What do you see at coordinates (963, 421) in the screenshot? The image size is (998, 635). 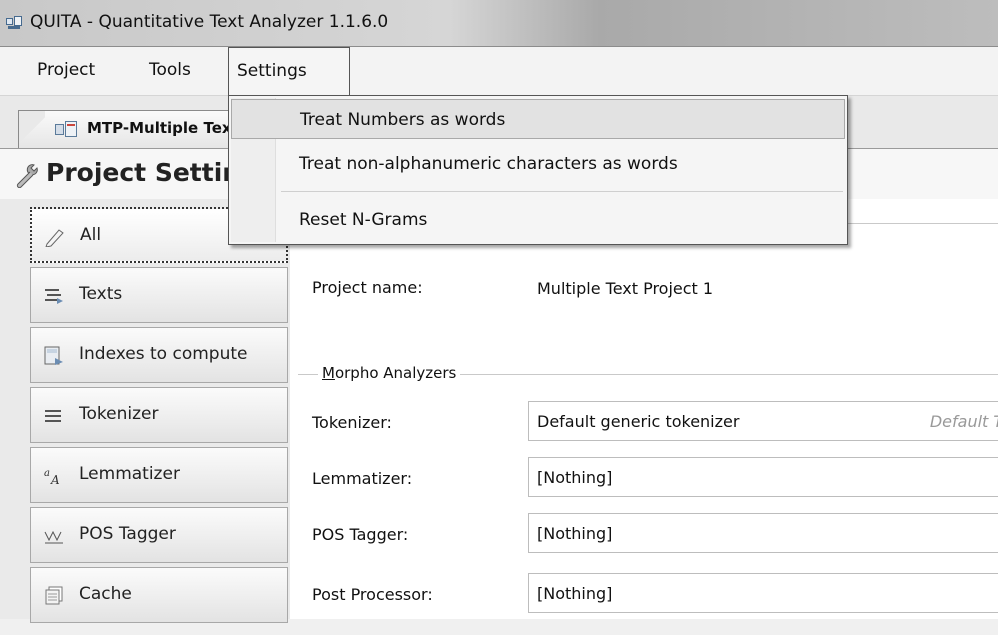 I see `tokenizer-default-hint: Default To` at bounding box center [963, 421].